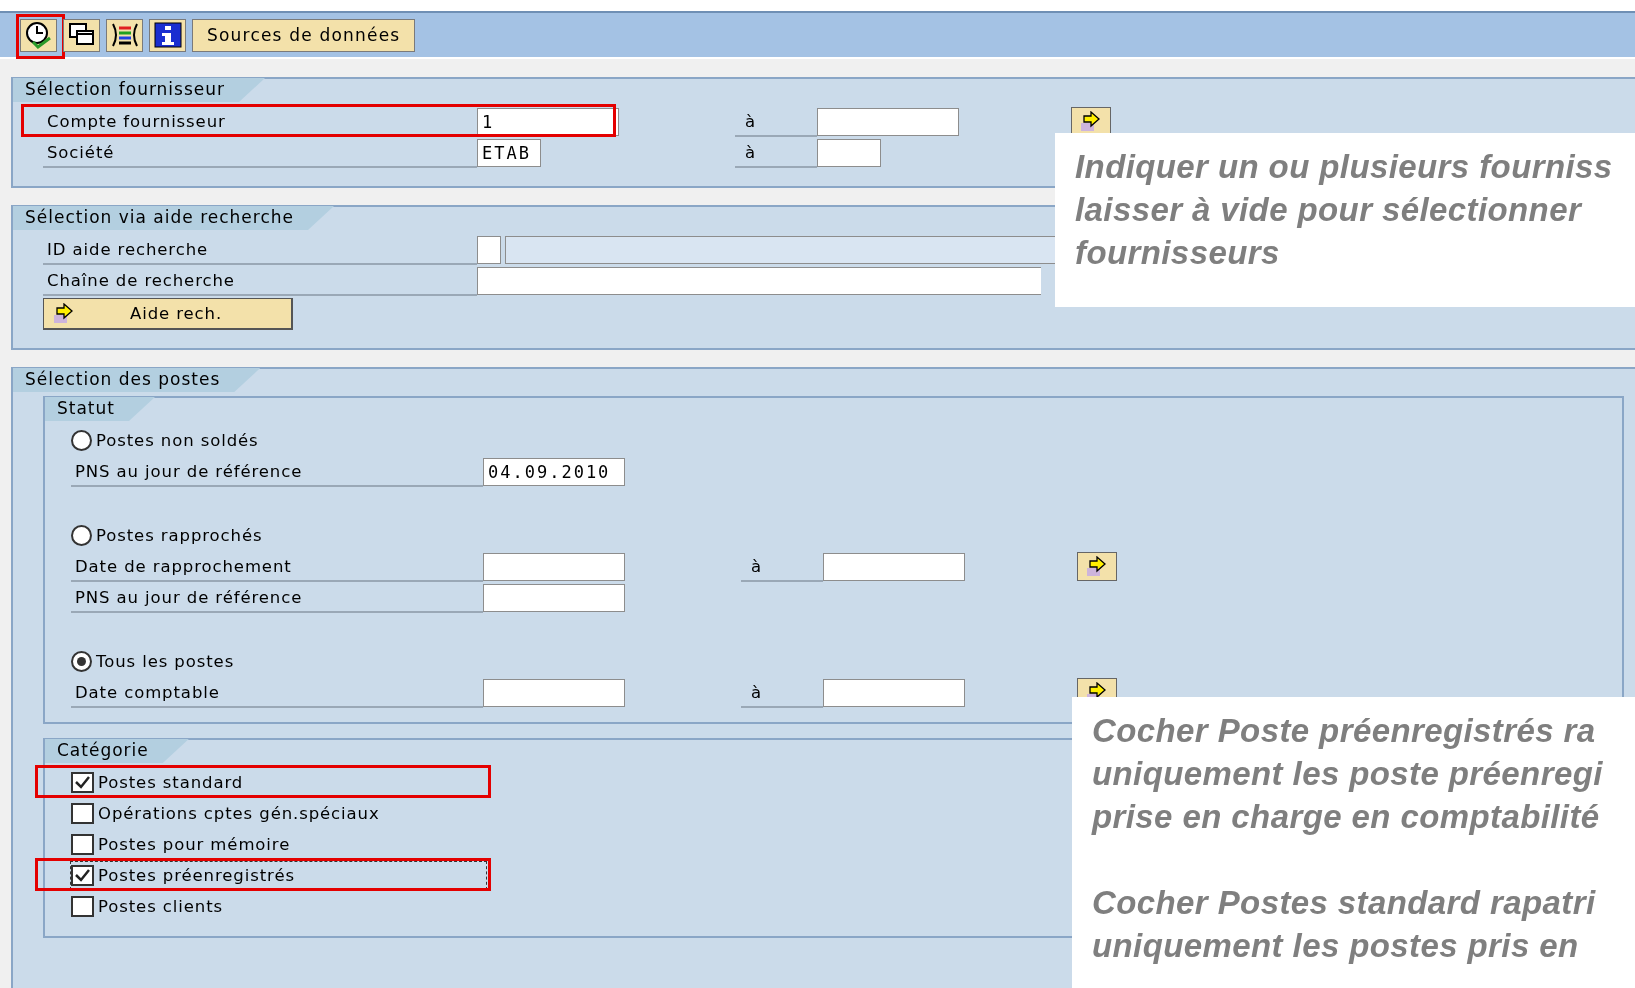  What do you see at coordinates (117, 751) in the screenshot?
I see `group-title: Catégorie` at bounding box center [117, 751].